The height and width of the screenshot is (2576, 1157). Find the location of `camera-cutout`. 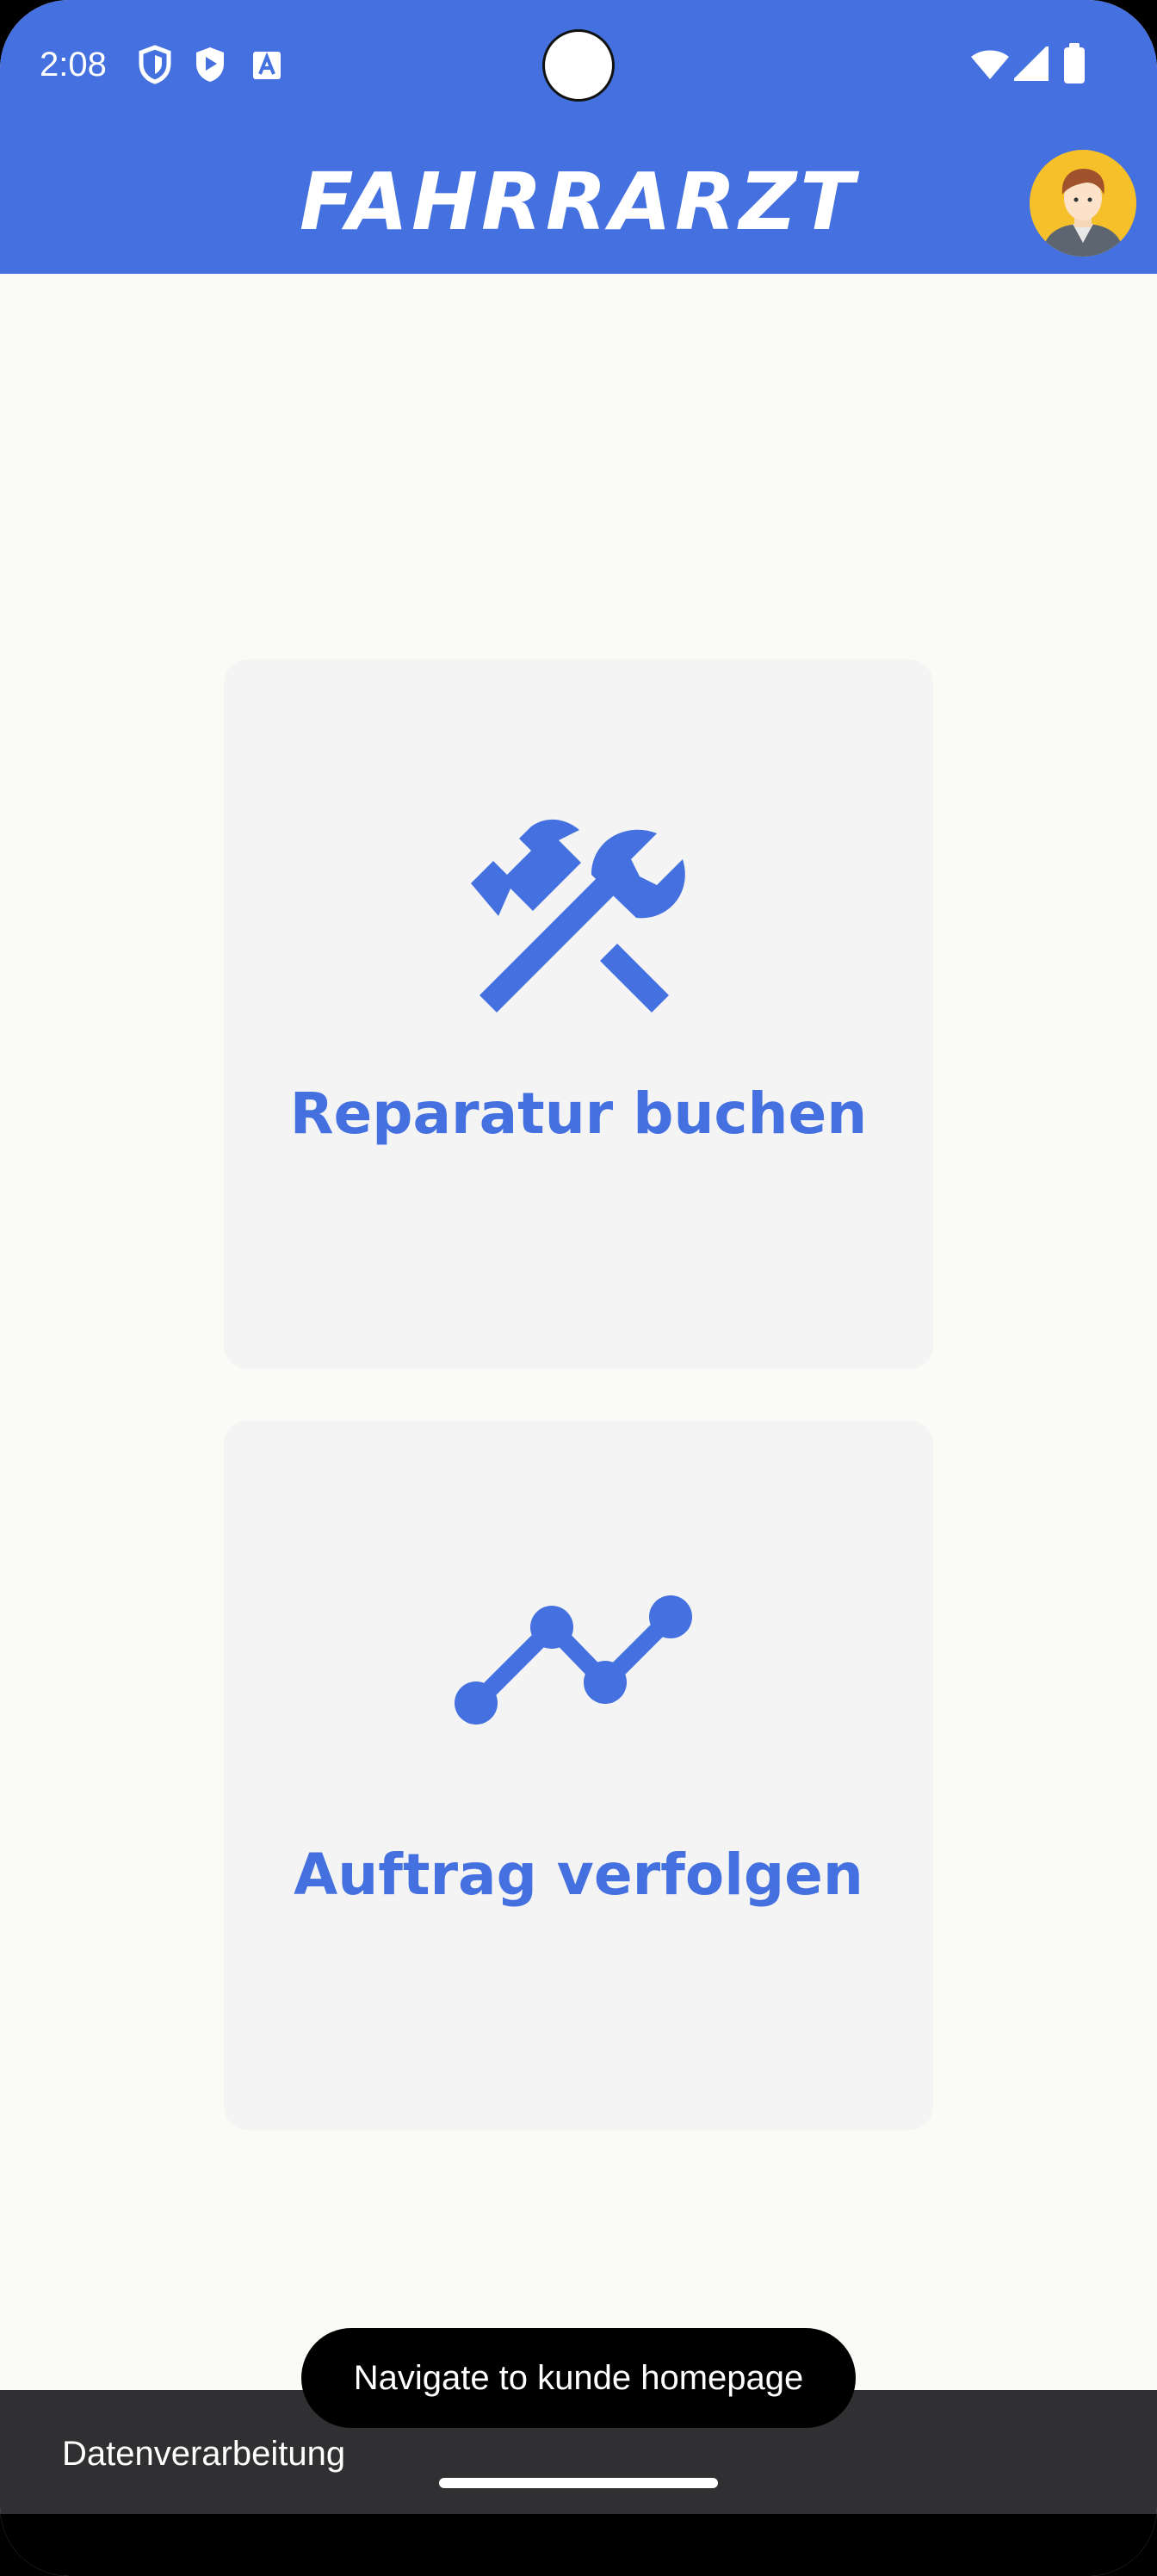

camera-cutout is located at coordinates (579, 65).